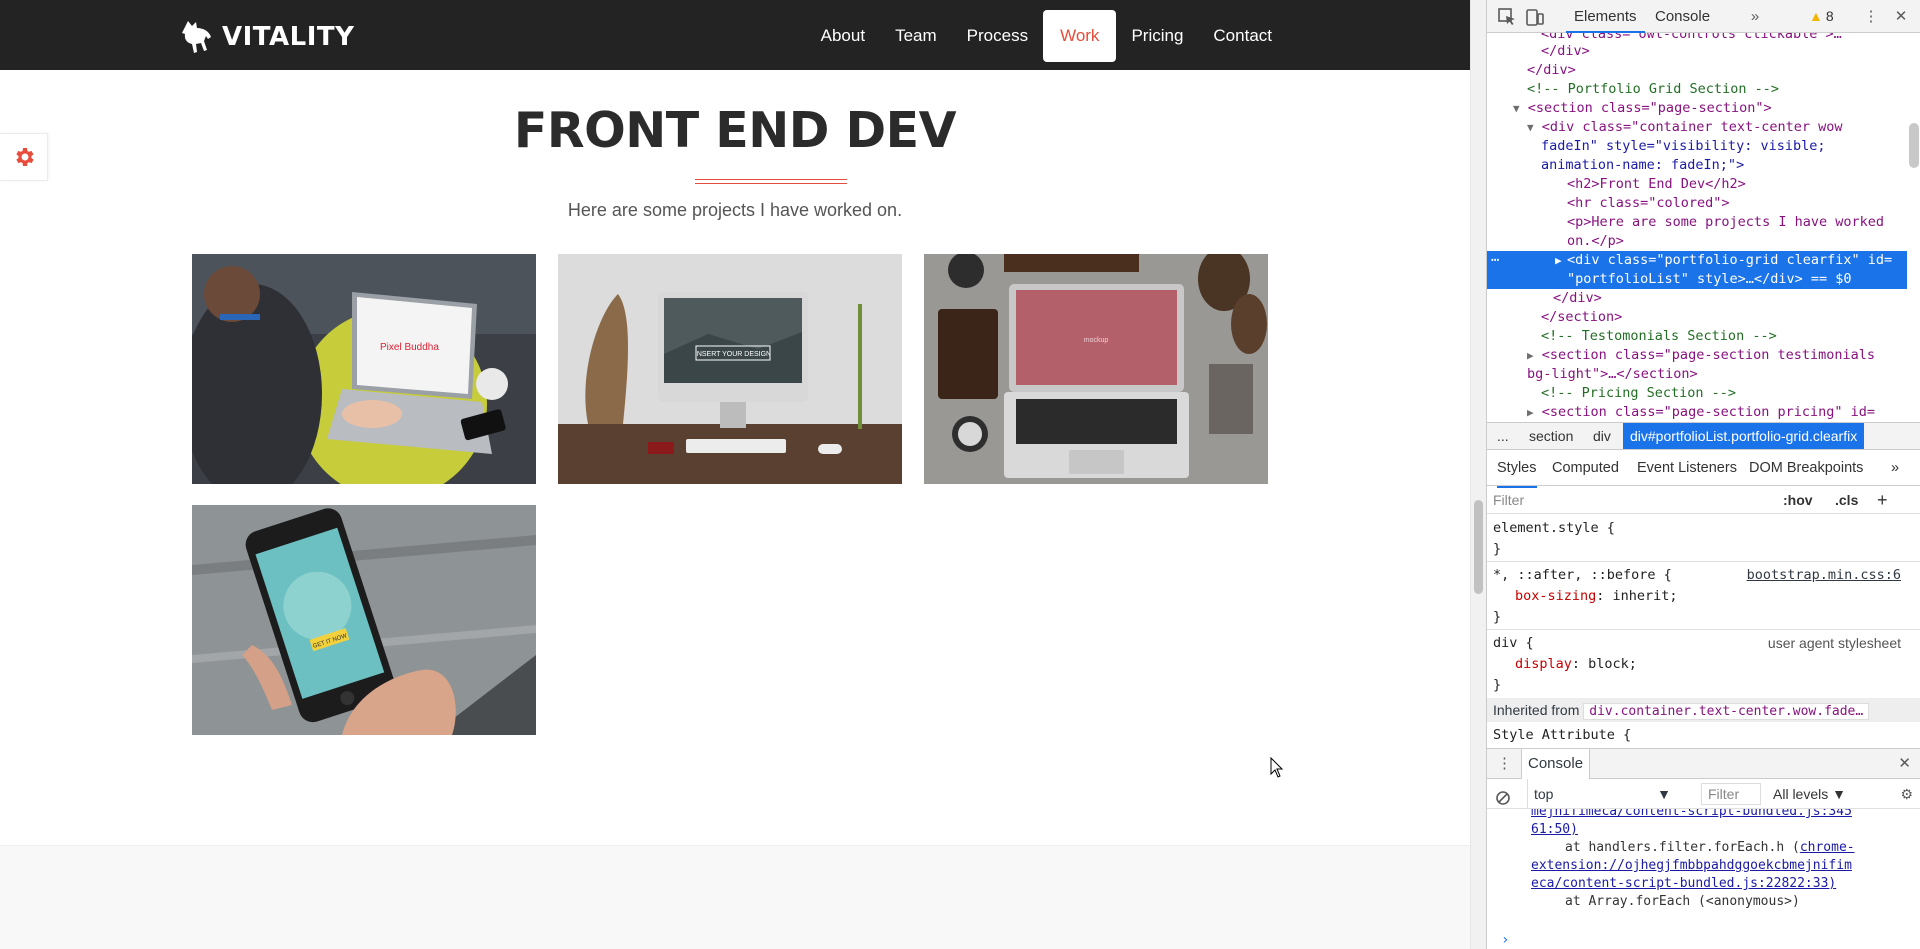  What do you see at coordinates (1682, 16) in the screenshot?
I see `tab-console: Console` at bounding box center [1682, 16].